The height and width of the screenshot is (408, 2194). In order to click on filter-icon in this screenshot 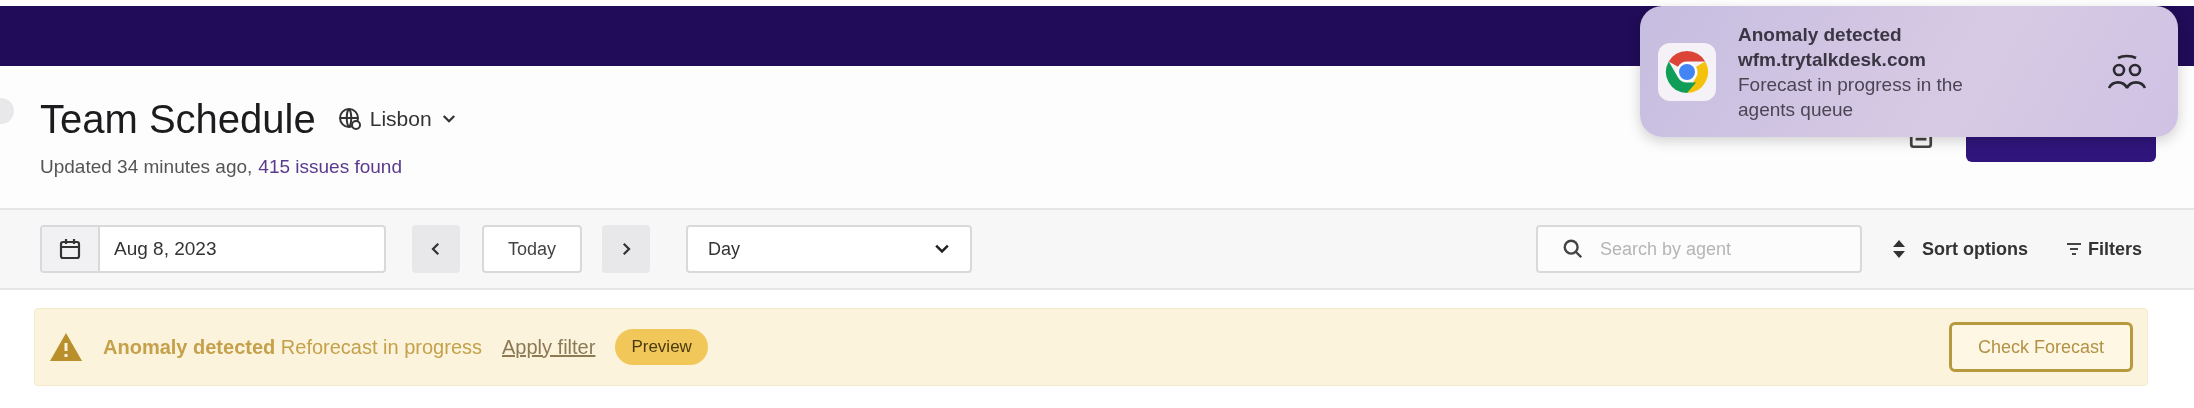, I will do `click(2073, 249)`.